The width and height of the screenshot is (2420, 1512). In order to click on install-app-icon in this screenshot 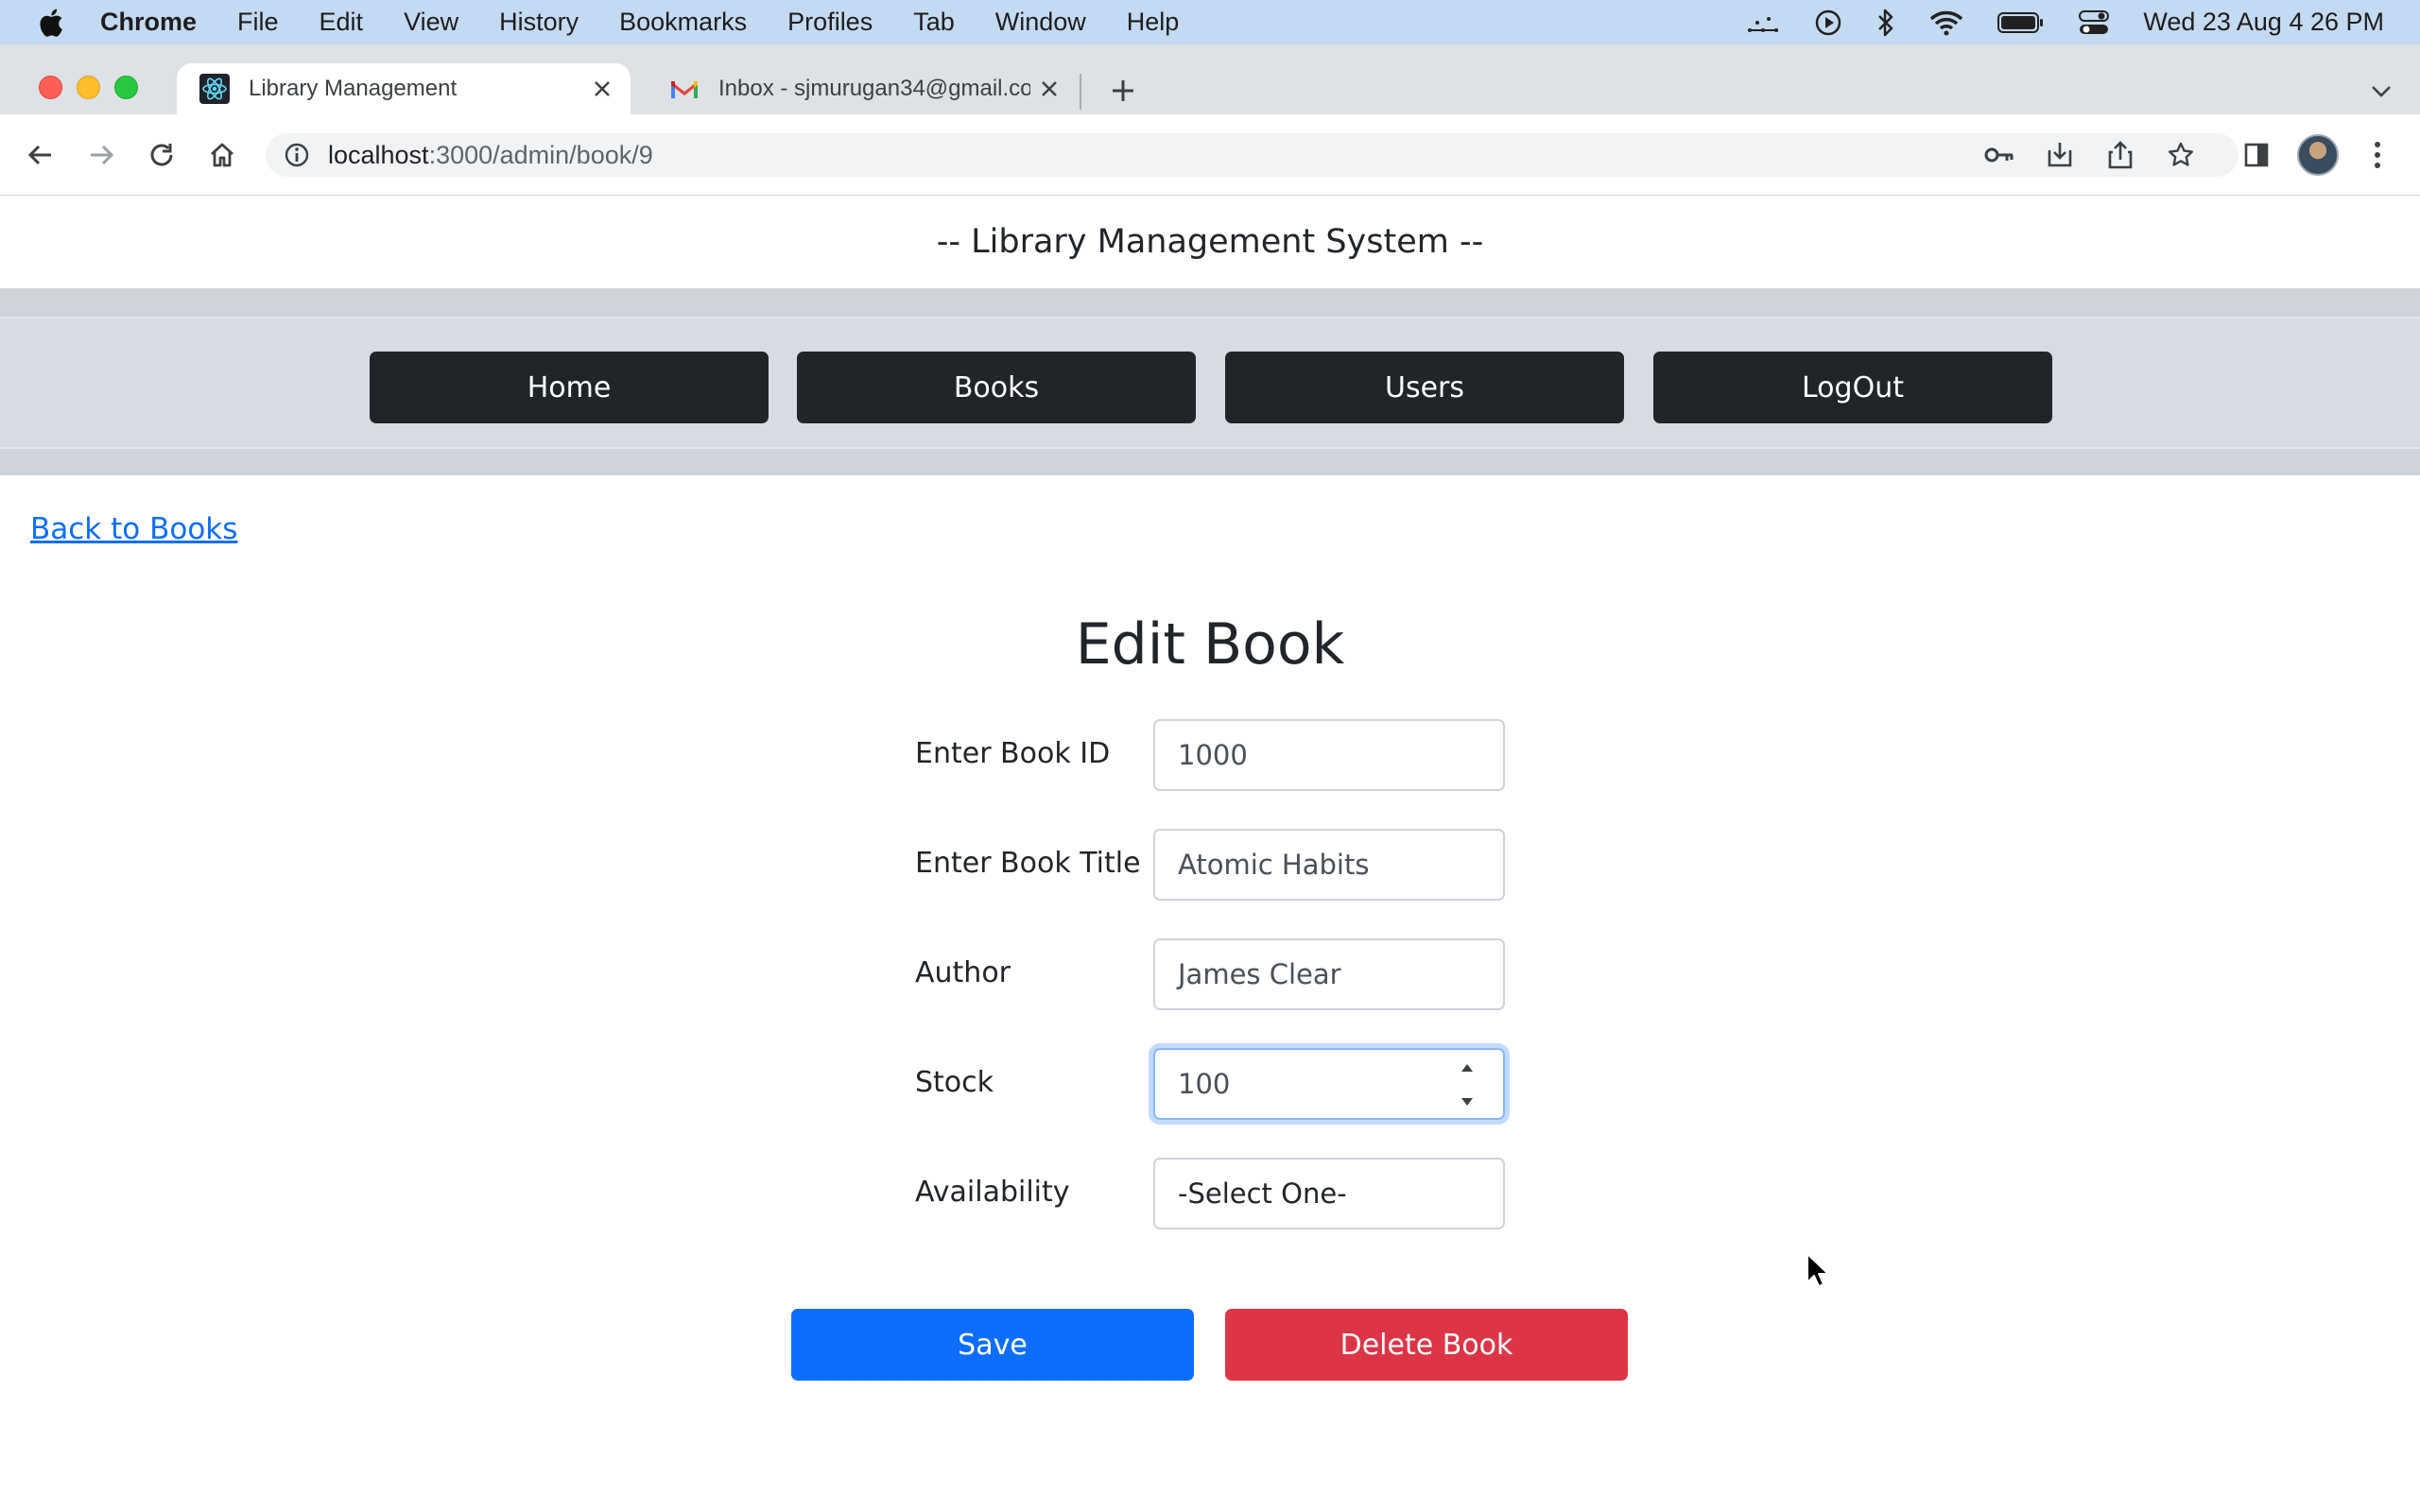, I will do `click(2060, 155)`.